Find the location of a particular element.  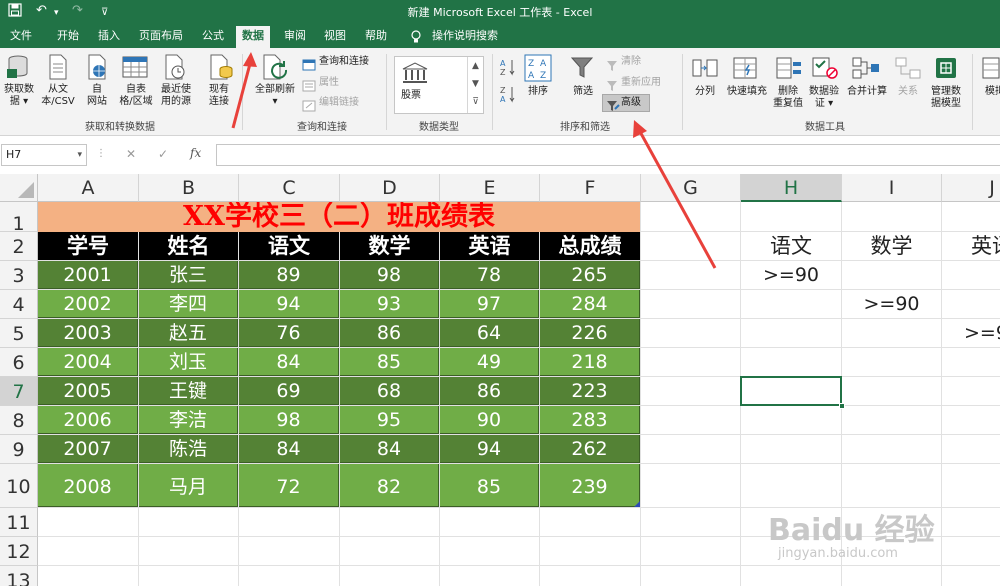

row-header-11: 11 is located at coordinates (19, 522).